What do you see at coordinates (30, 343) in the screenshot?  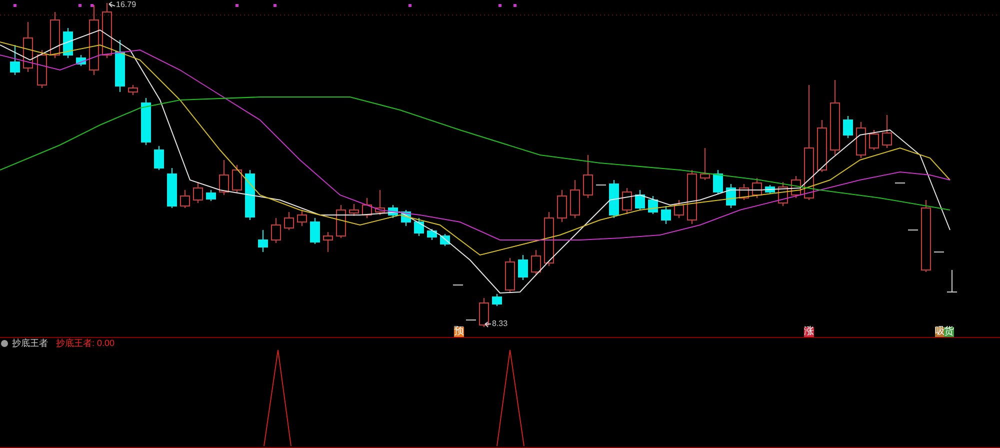 I see `indicator-title: 抄底王者` at bounding box center [30, 343].